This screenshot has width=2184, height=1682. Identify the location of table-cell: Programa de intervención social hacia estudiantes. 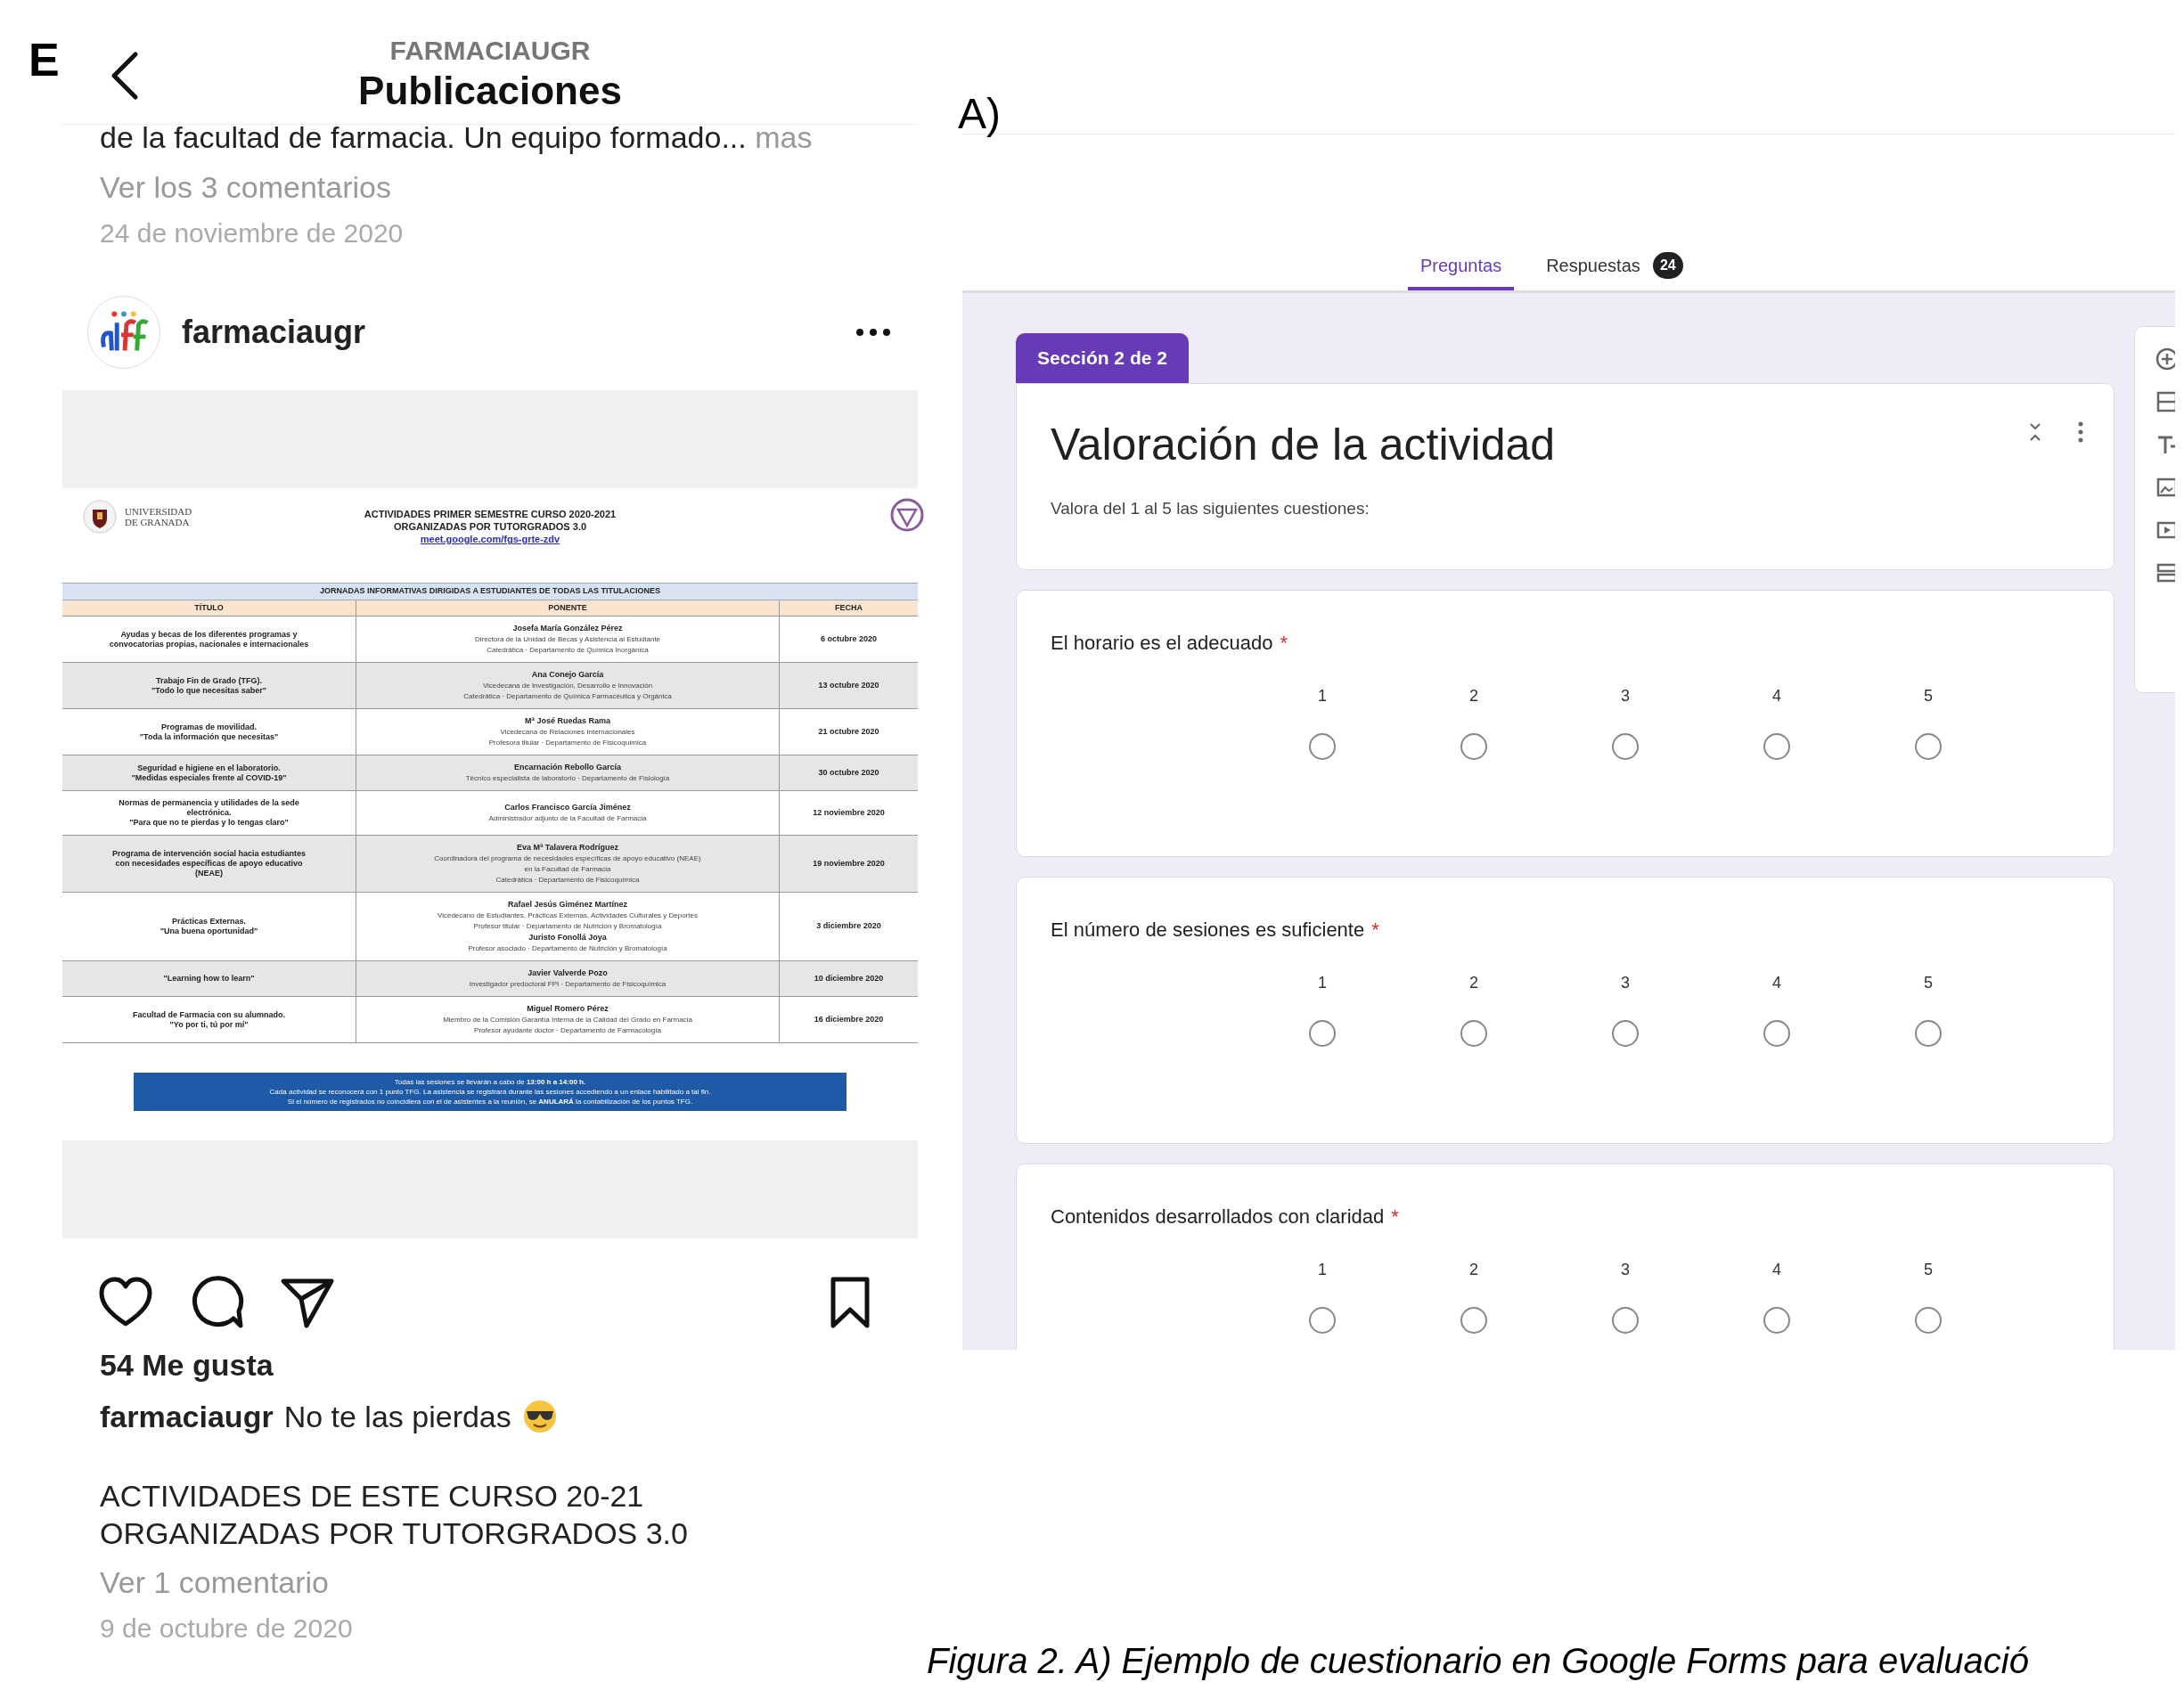
(209, 854).